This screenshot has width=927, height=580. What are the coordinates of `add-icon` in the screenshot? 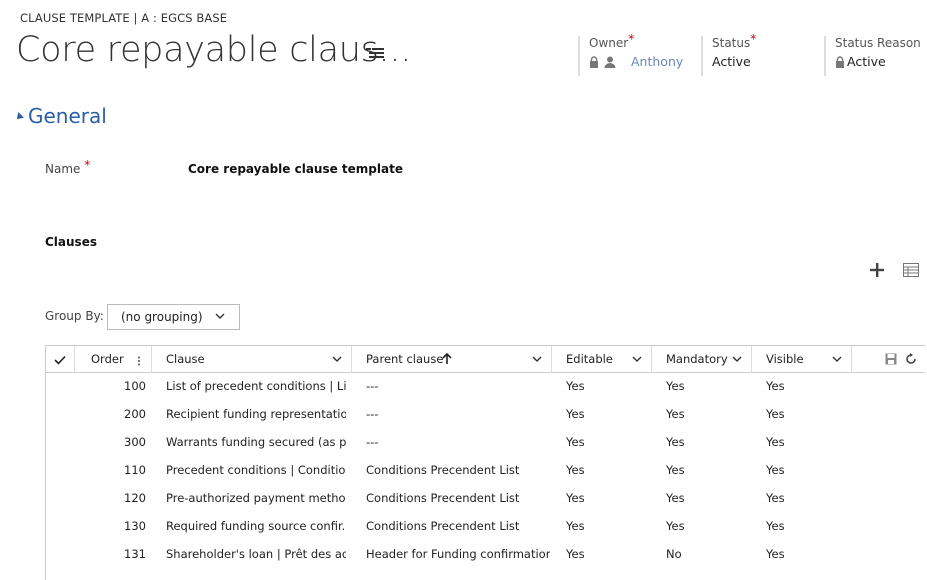 It's located at (877, 270).